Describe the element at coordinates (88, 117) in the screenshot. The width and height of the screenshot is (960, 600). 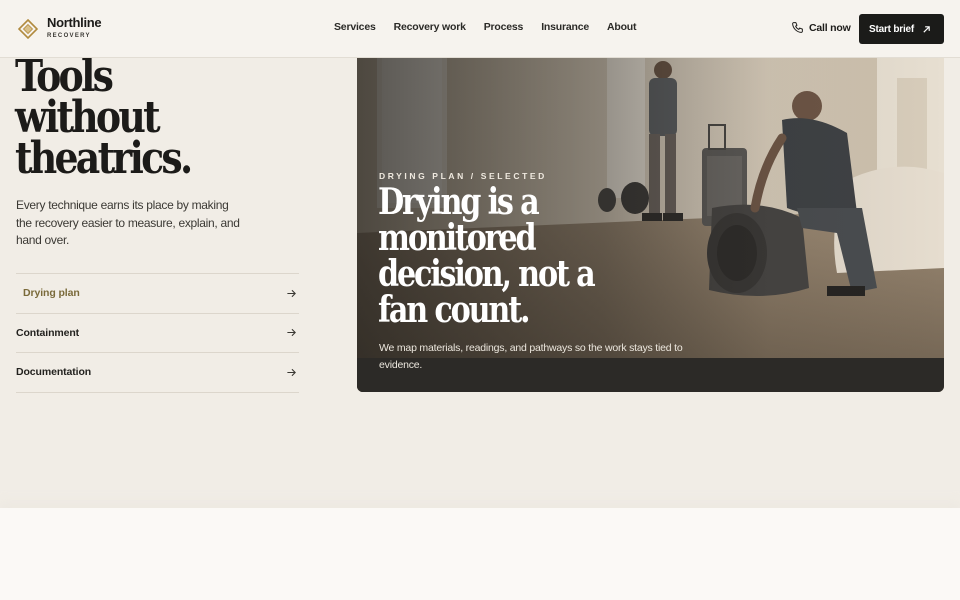
I see `hero-headline-line: without` at that location.